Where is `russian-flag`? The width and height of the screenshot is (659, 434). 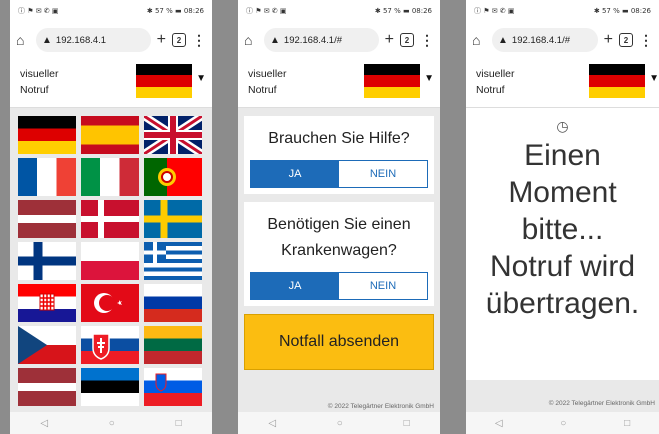
russian-flag is located at coordinates (173, 303).